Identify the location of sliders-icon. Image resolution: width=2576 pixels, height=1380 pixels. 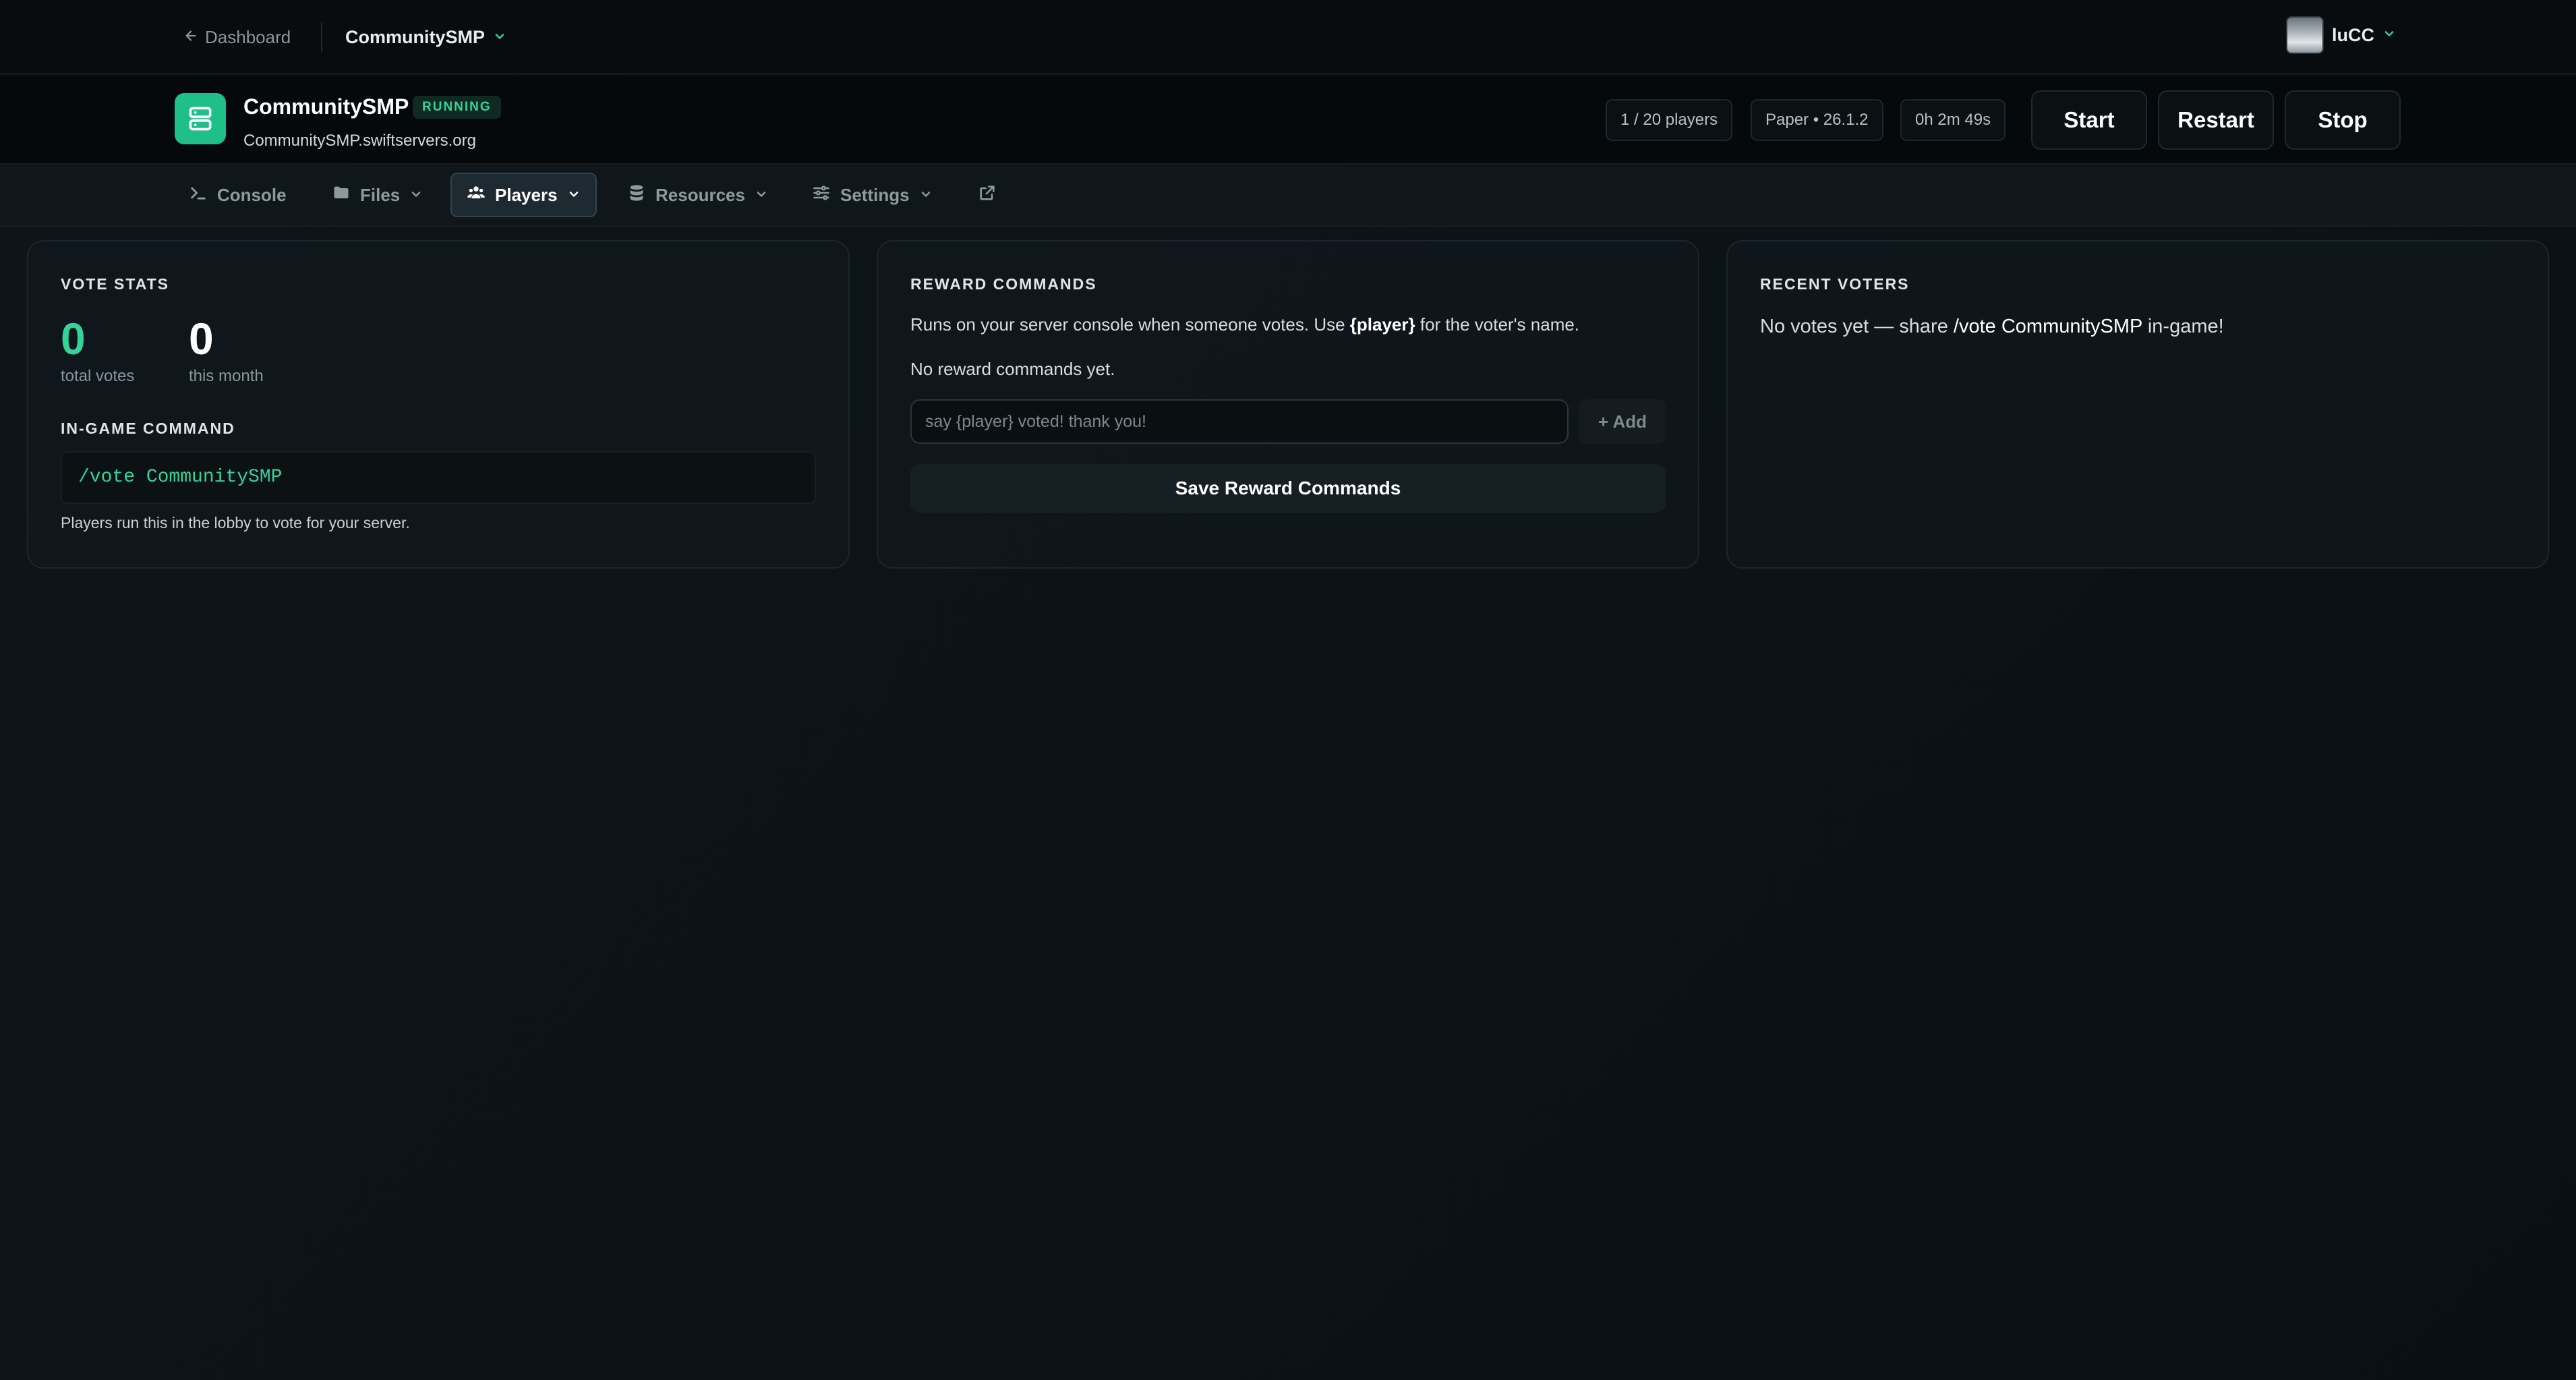
(822, 195).